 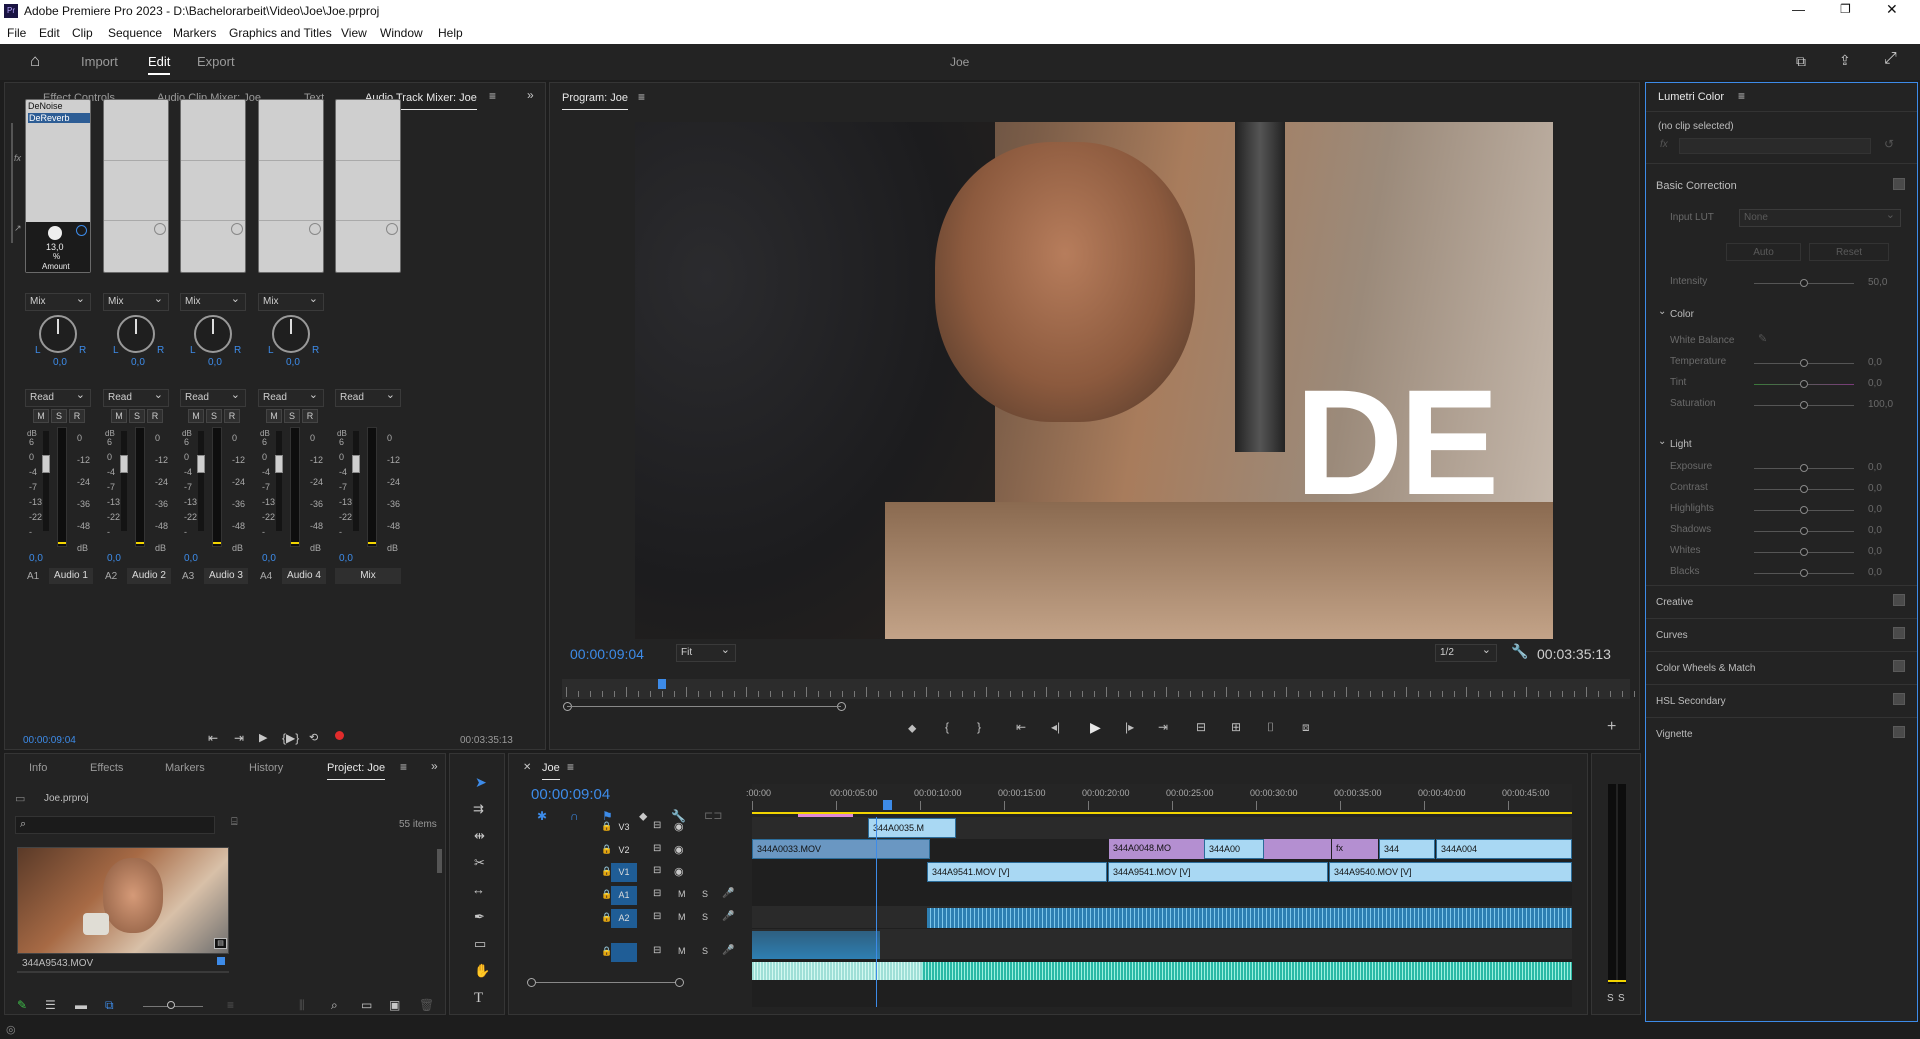 What do you see at coordinates (1611, 727) in the screenshot?
I see `button-editor-icon: +` at bounding box center [1611, 727].